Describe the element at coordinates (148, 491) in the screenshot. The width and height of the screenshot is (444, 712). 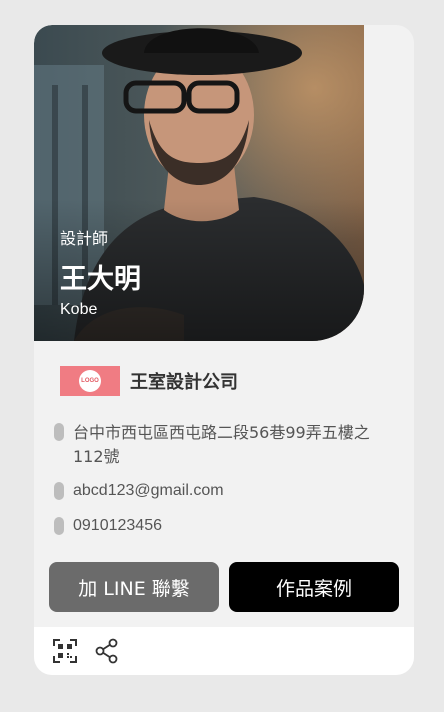
I see `email-text: abcd123@gmail.com` at that location.